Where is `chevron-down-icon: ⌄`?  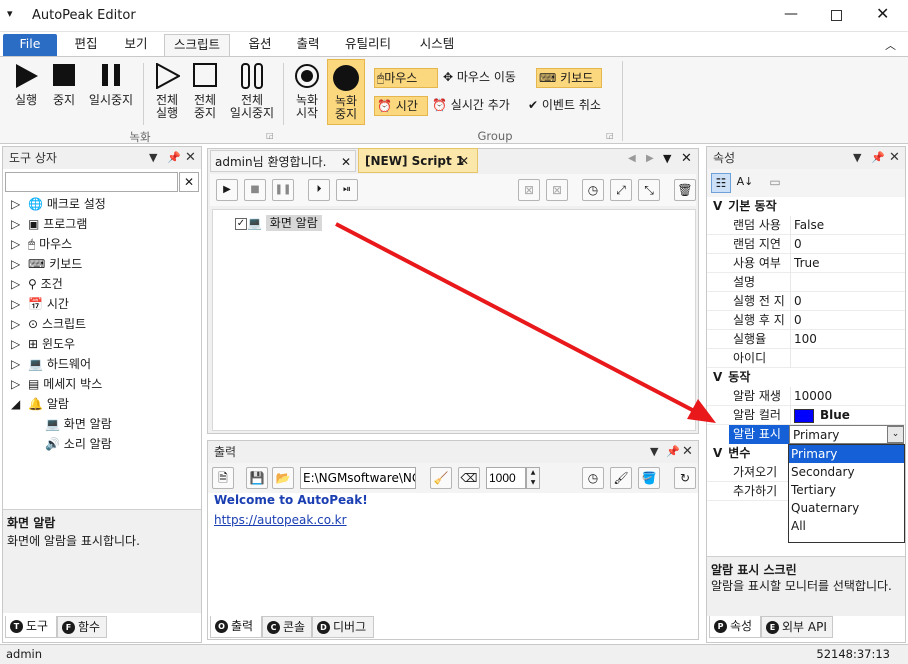 chevron-down-icon: ⌄ is located at coordinates (895, 434).